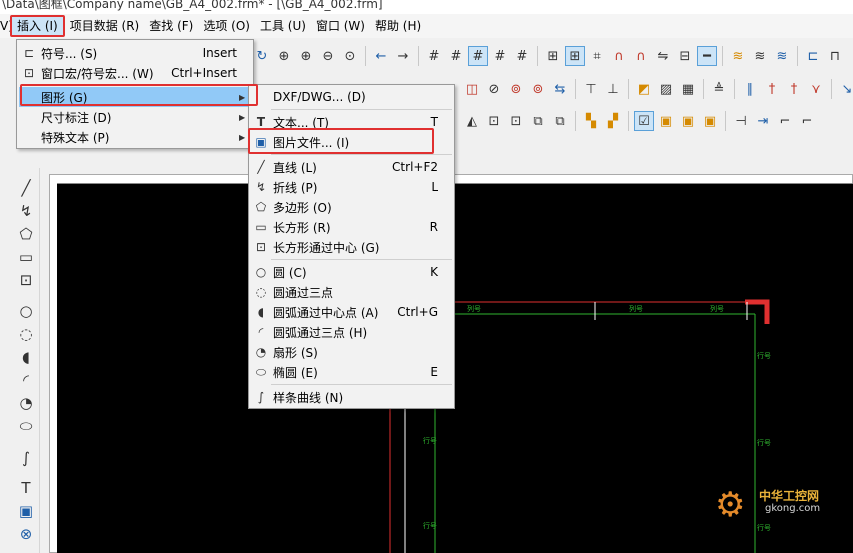 The image size is (853, 553). Describe the element at coordinates (306, 56) in the screenshot. I see `zoom-in-icon: ⊕` at that location.